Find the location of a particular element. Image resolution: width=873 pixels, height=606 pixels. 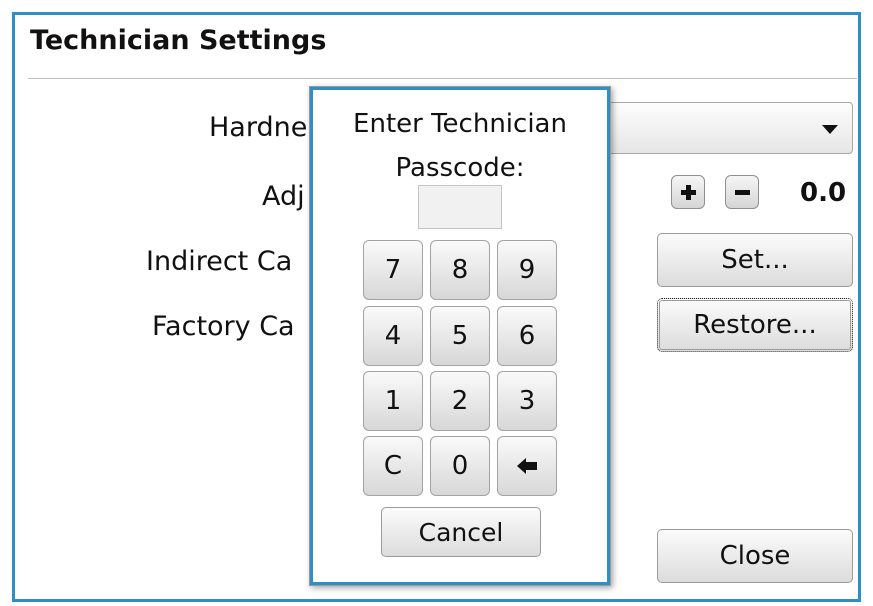

key-4: 4 is located at coordinates (393, 336).